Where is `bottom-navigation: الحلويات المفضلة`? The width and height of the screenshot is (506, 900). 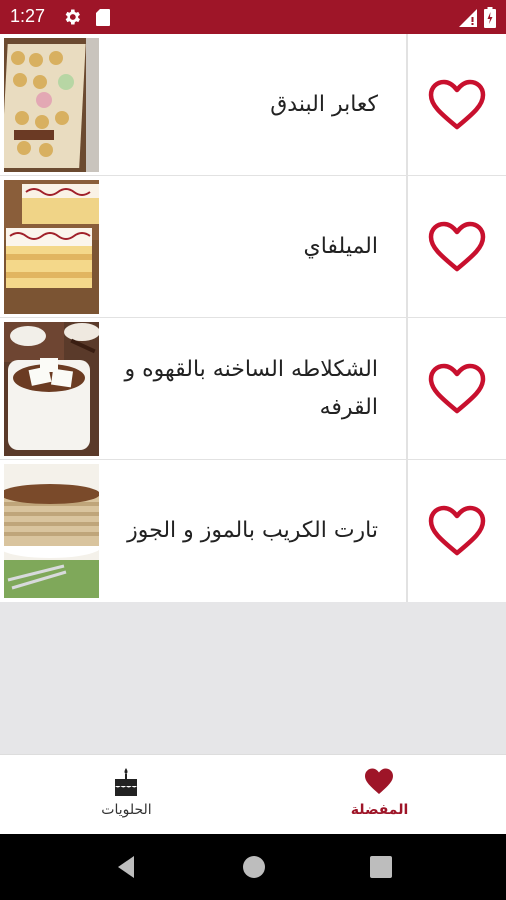 bottom-navigation: الحلويات المفضلة is located at coordinates (253, 794).